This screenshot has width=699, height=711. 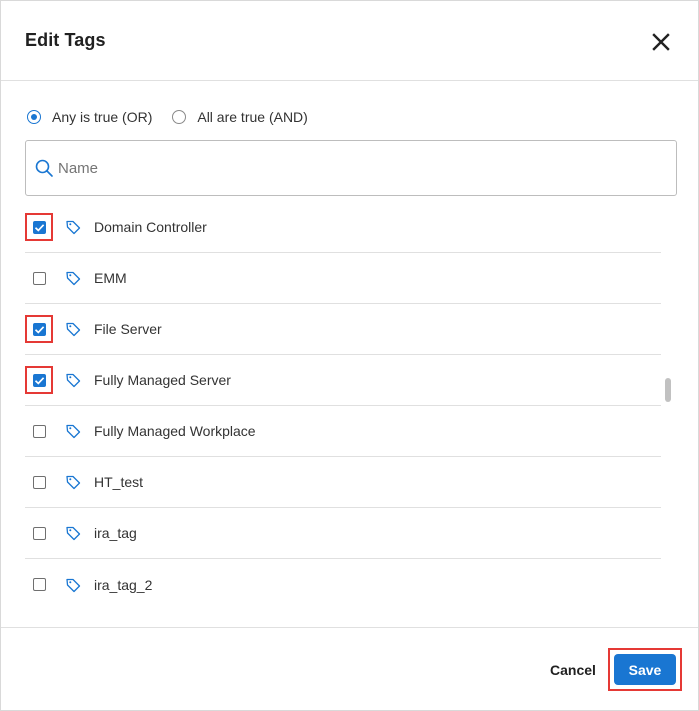 I want to click on list-item: ira_tag, so click(x=343, y=533).